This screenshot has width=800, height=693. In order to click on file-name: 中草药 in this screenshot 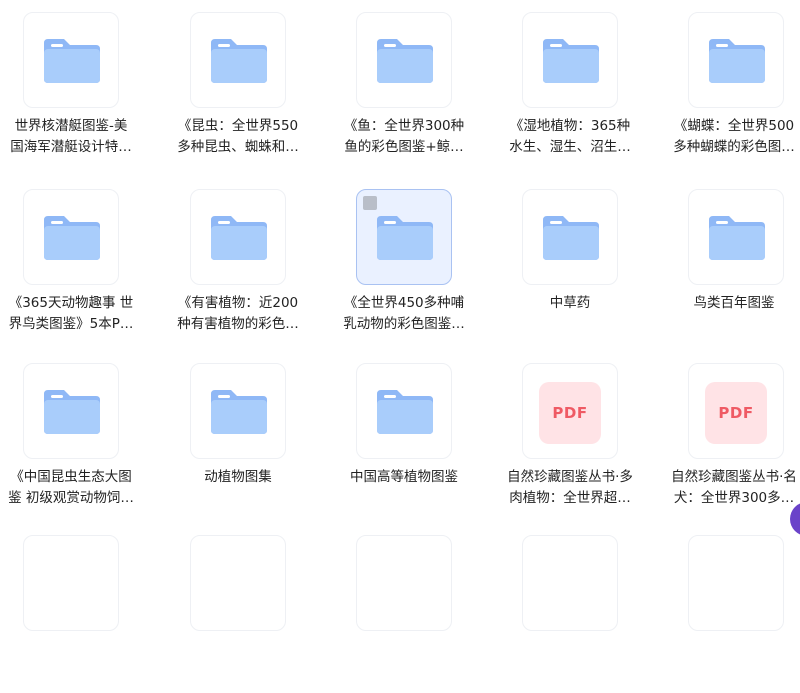, I will do `click(570, 303)`.